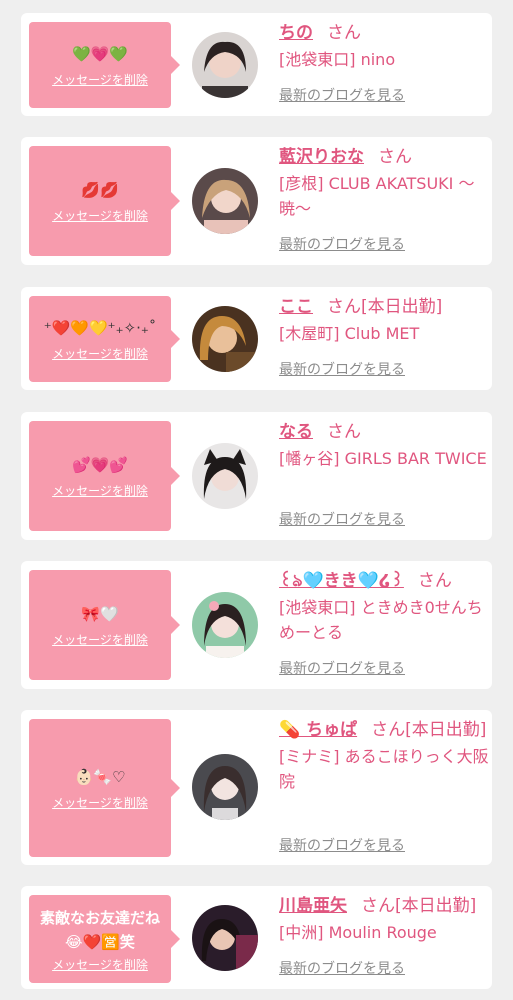 This screenshot has width=513, height=1000. I want to click on cast-name-link: 💊 ちゅぱ, so click(318, 730).